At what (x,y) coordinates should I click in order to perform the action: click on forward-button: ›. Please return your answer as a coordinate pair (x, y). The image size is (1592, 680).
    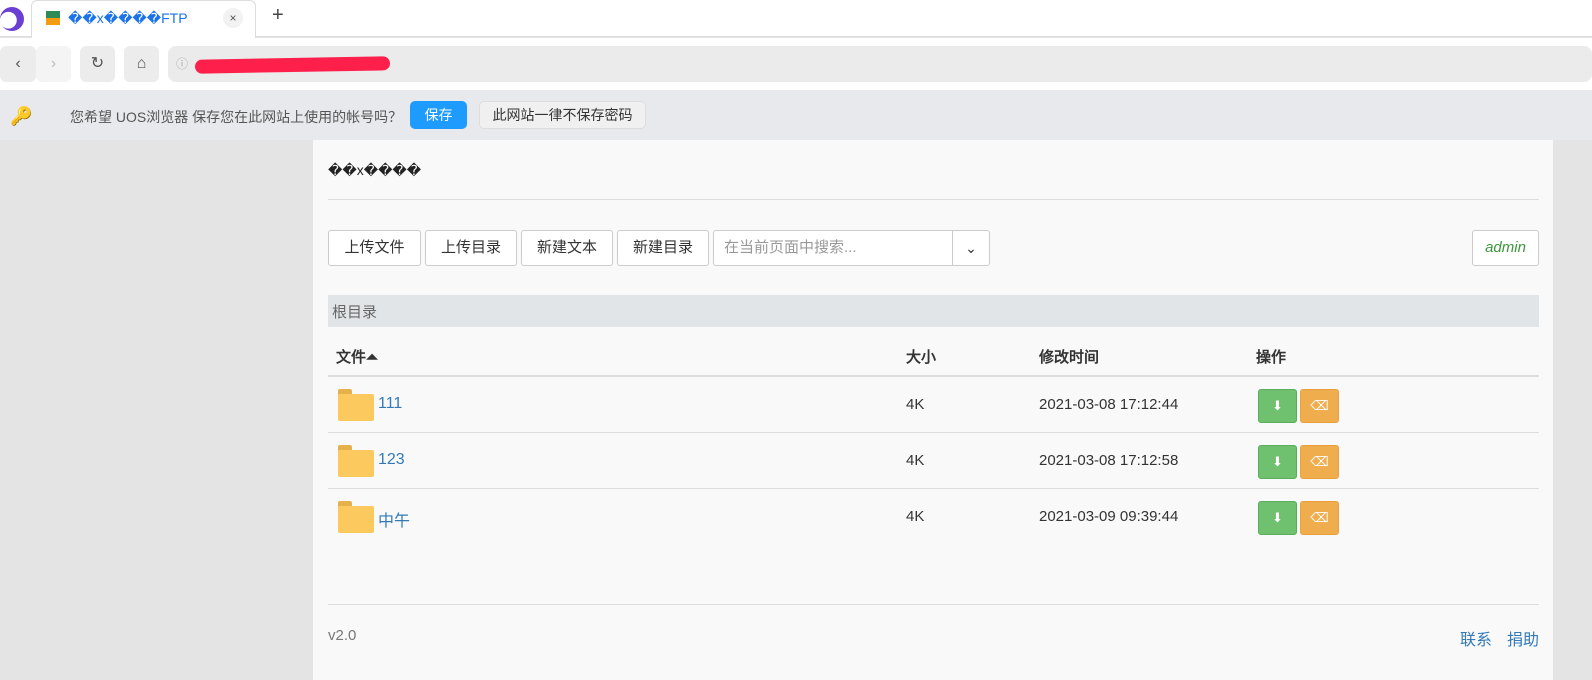
    Looking at the image, I should click on (53, 64).